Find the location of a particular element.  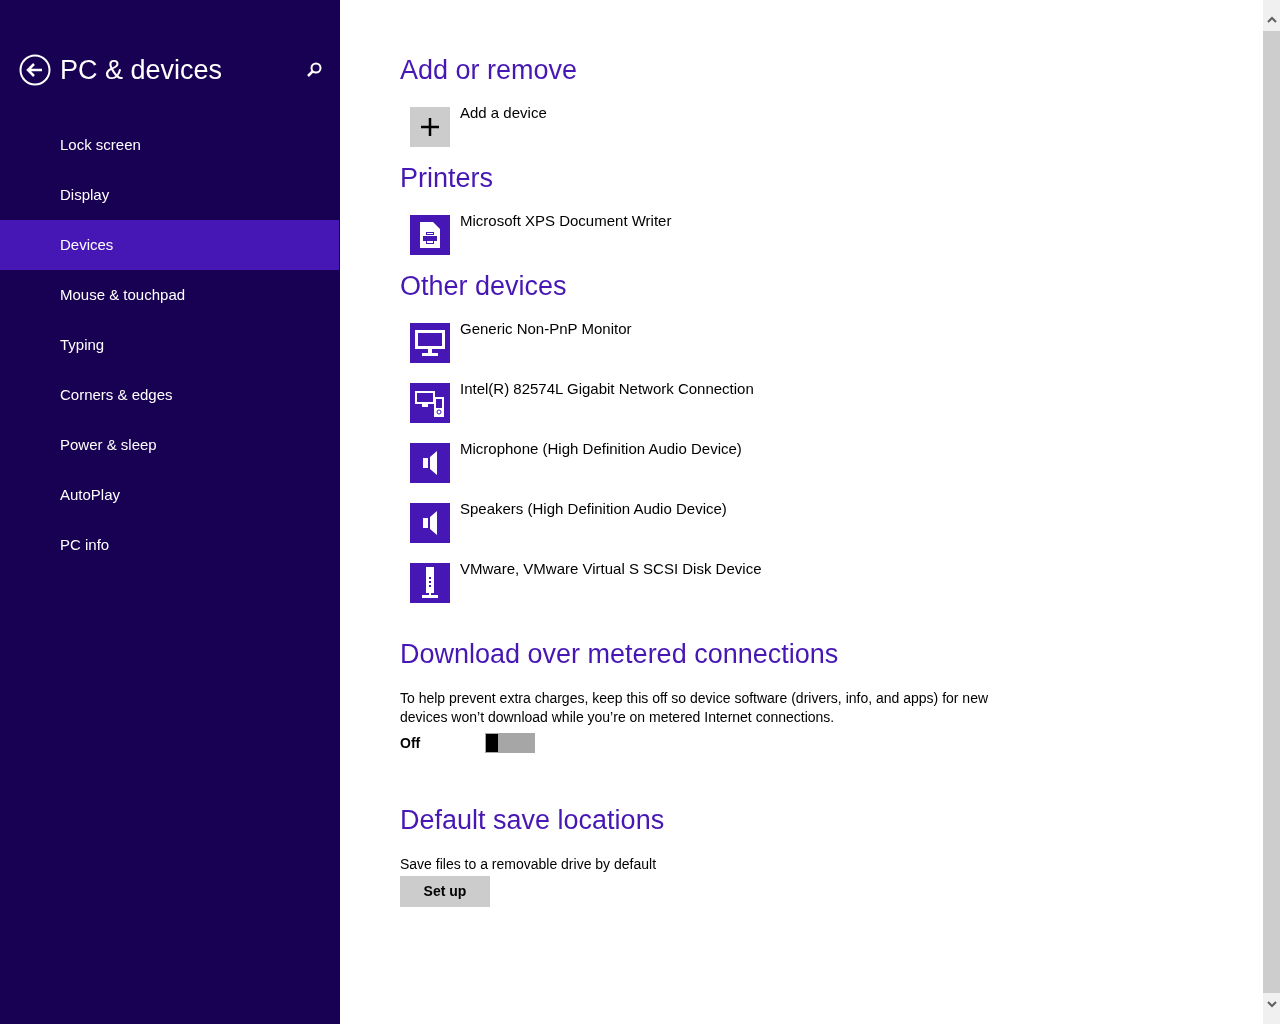

back-icon is located at coordinates (35, 70).